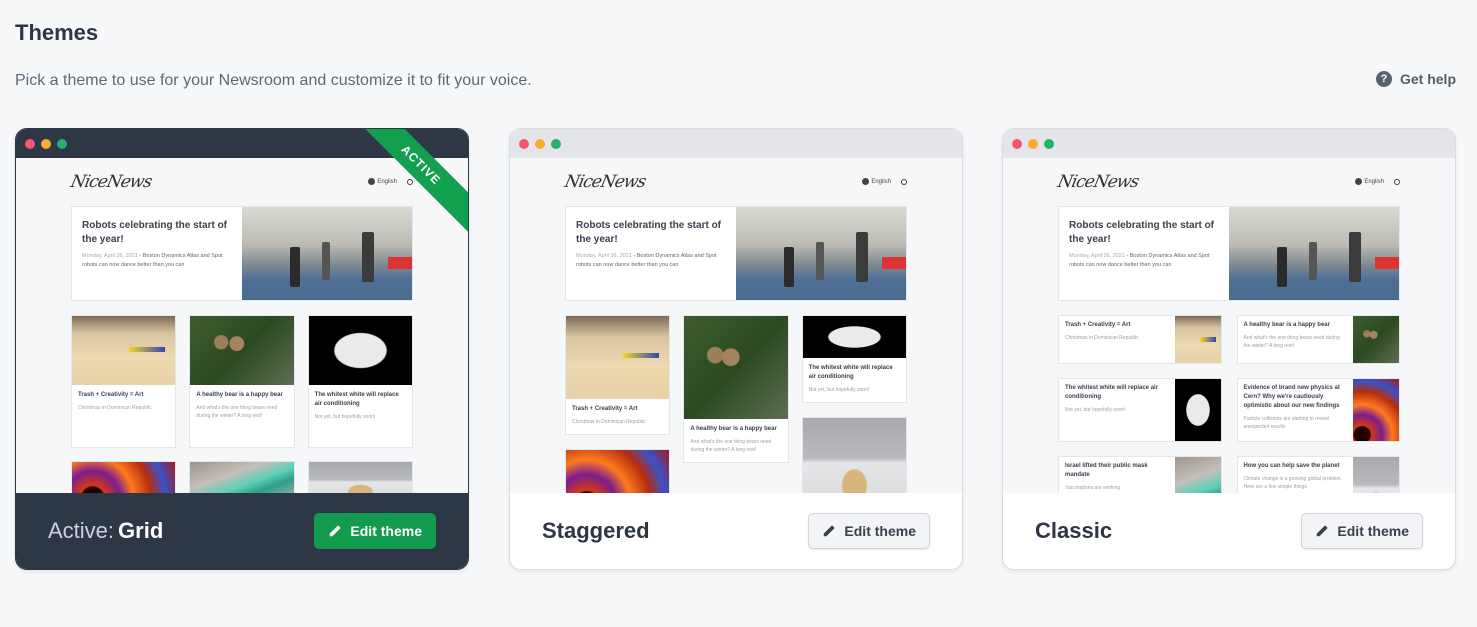  I want to click on get-help-link: ? Get help, so click(1415, 79).